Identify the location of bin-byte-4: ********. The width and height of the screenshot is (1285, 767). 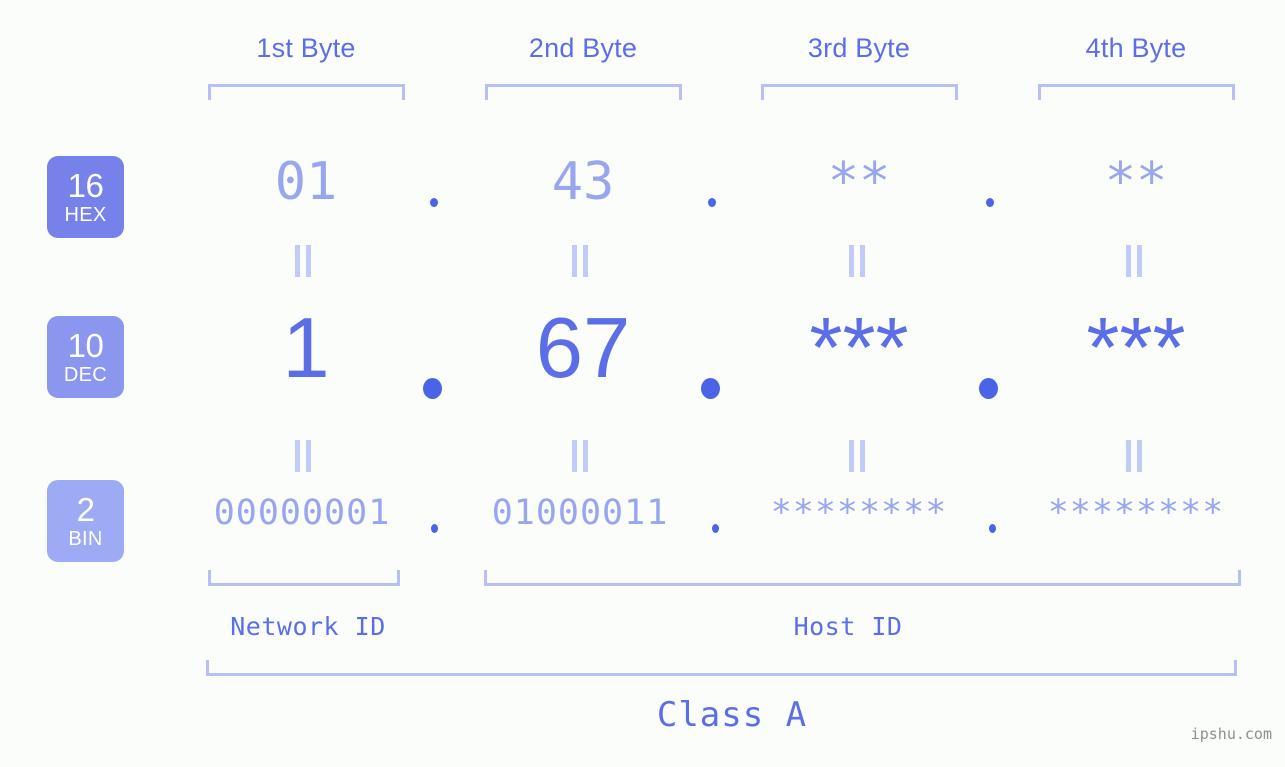
(1136, 513).